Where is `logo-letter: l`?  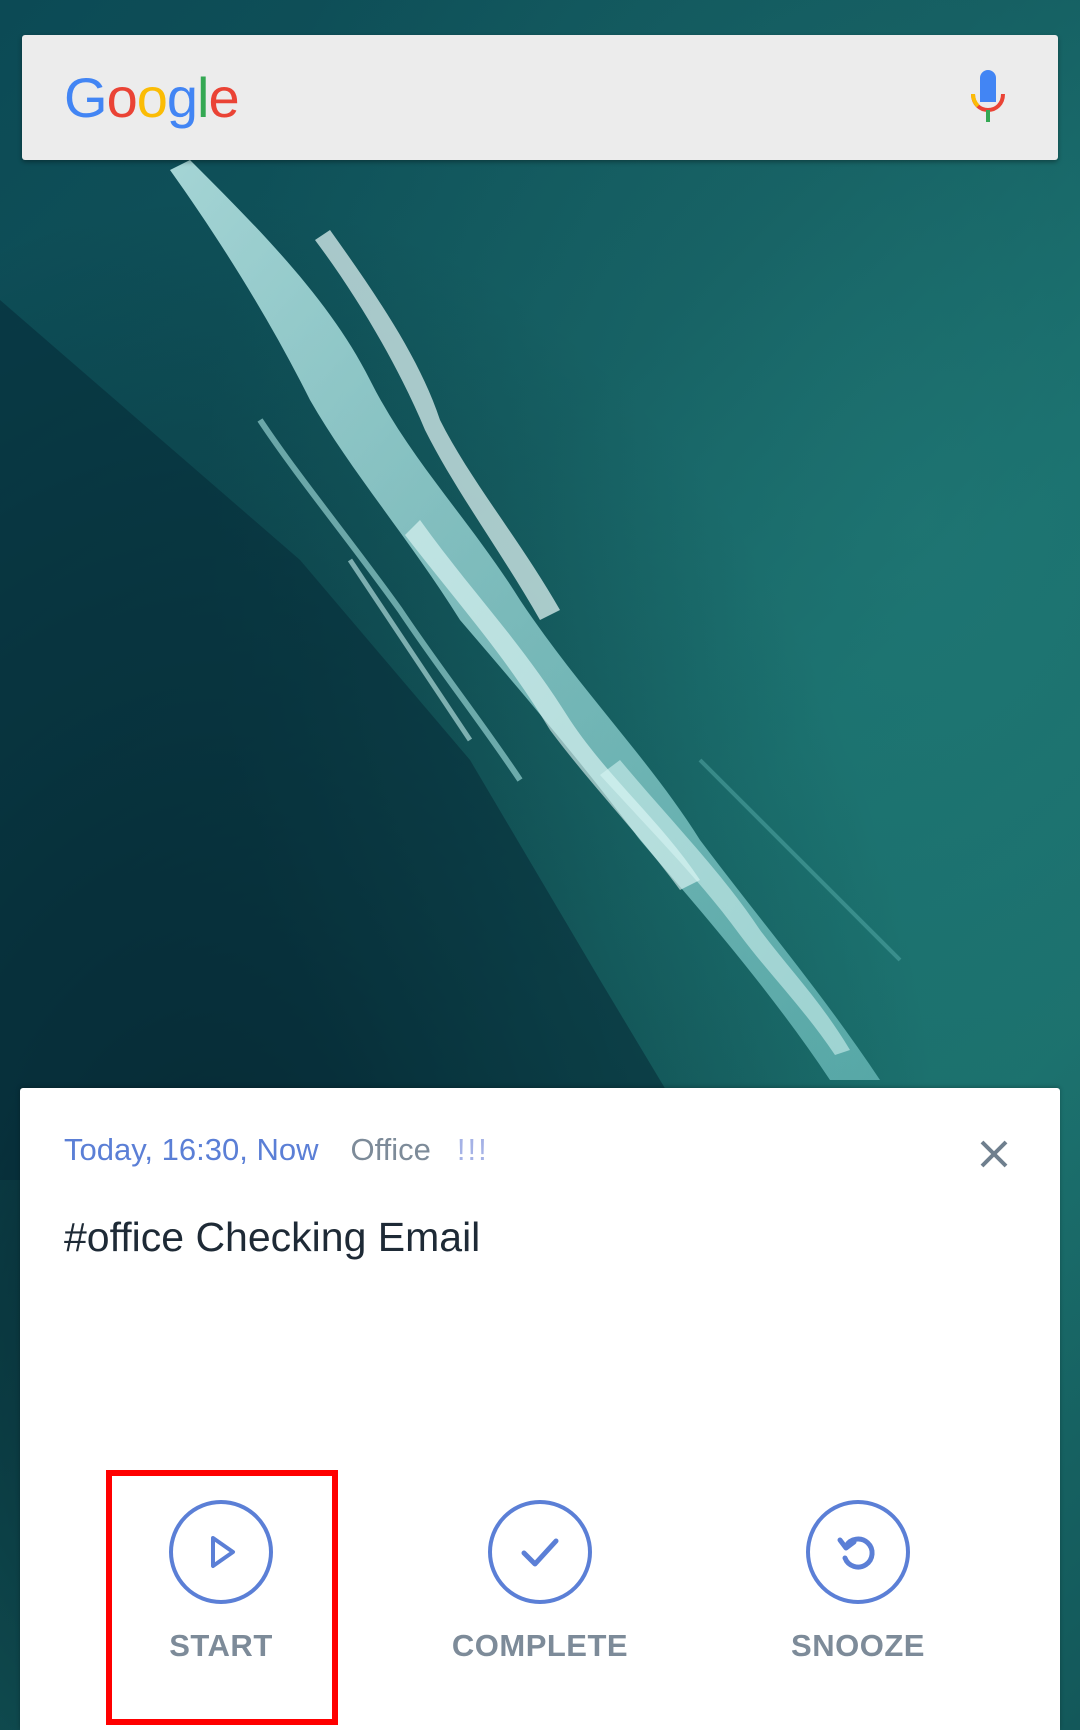
logo-letter: l is located at coordinates (203, 97).